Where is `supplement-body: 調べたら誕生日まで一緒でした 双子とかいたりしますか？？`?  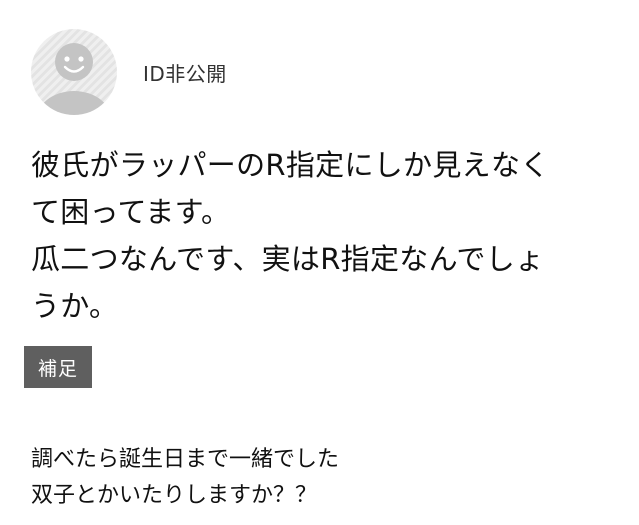
supplement-body: 調べたら誕生日まで一緒でした 双子とかいたりしますか？？ is located at coordinates (326, 478).